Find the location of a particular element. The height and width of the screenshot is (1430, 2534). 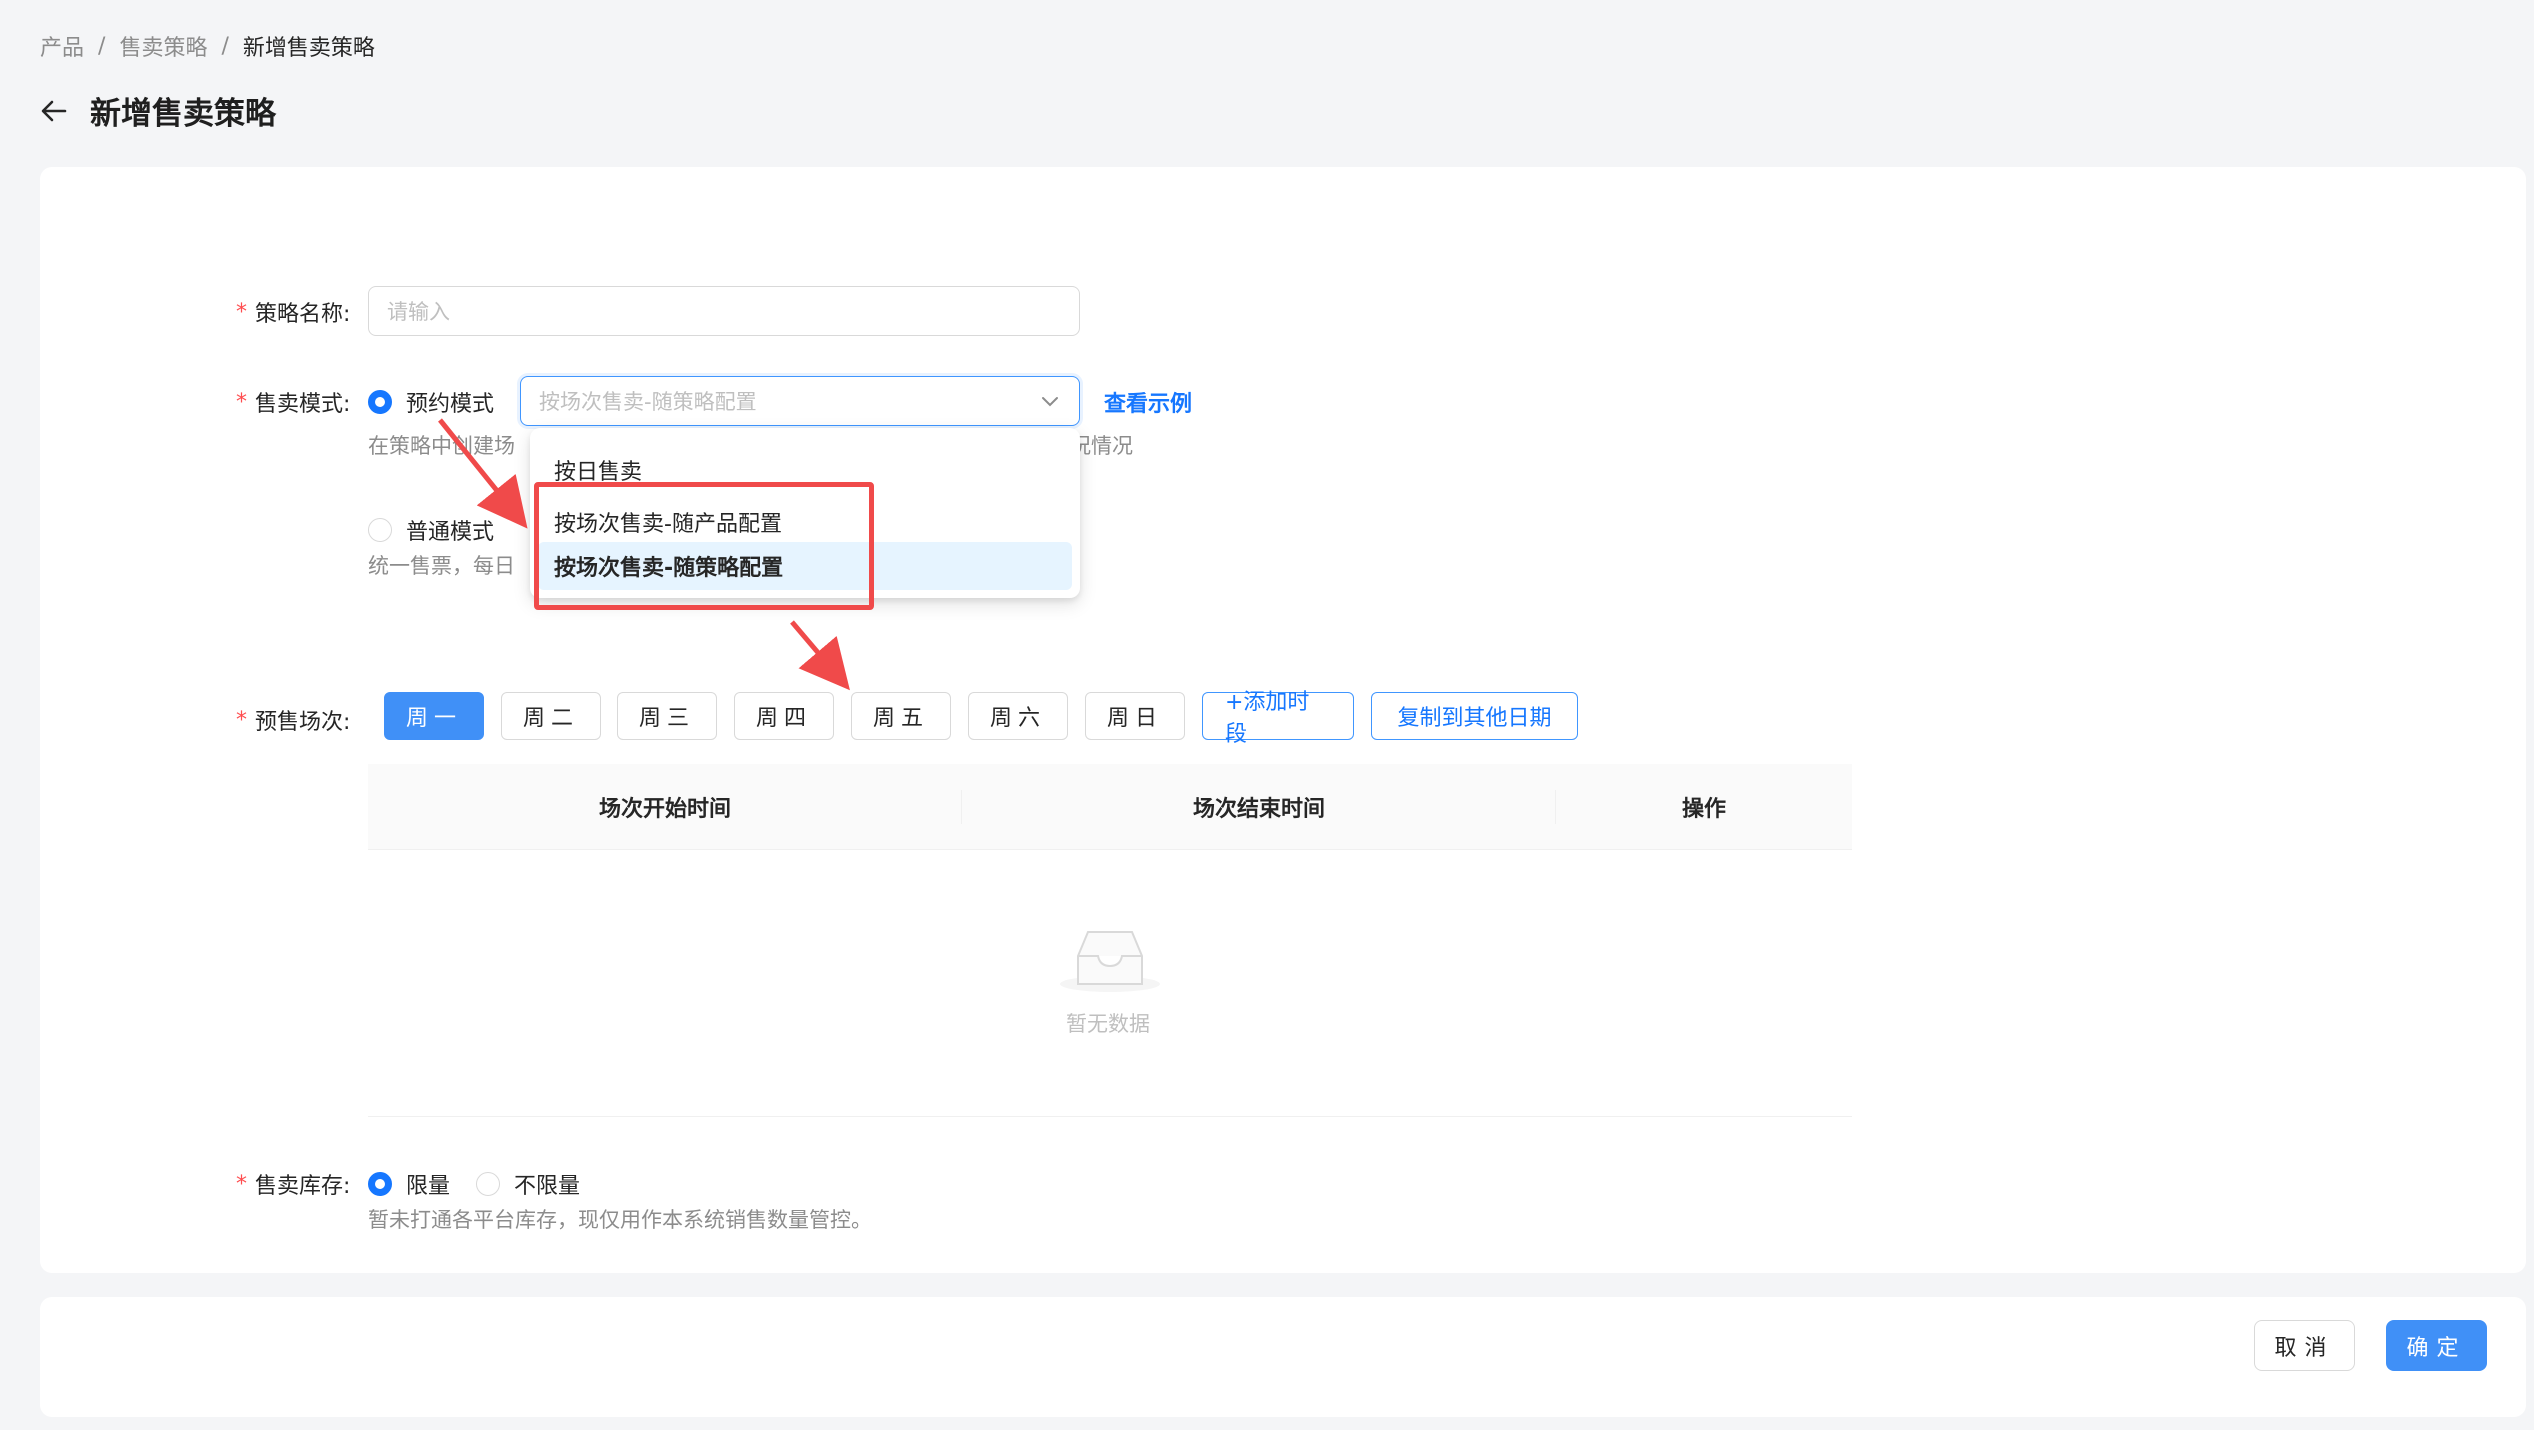

annotation-arrows is located at coordinates (644, 554).